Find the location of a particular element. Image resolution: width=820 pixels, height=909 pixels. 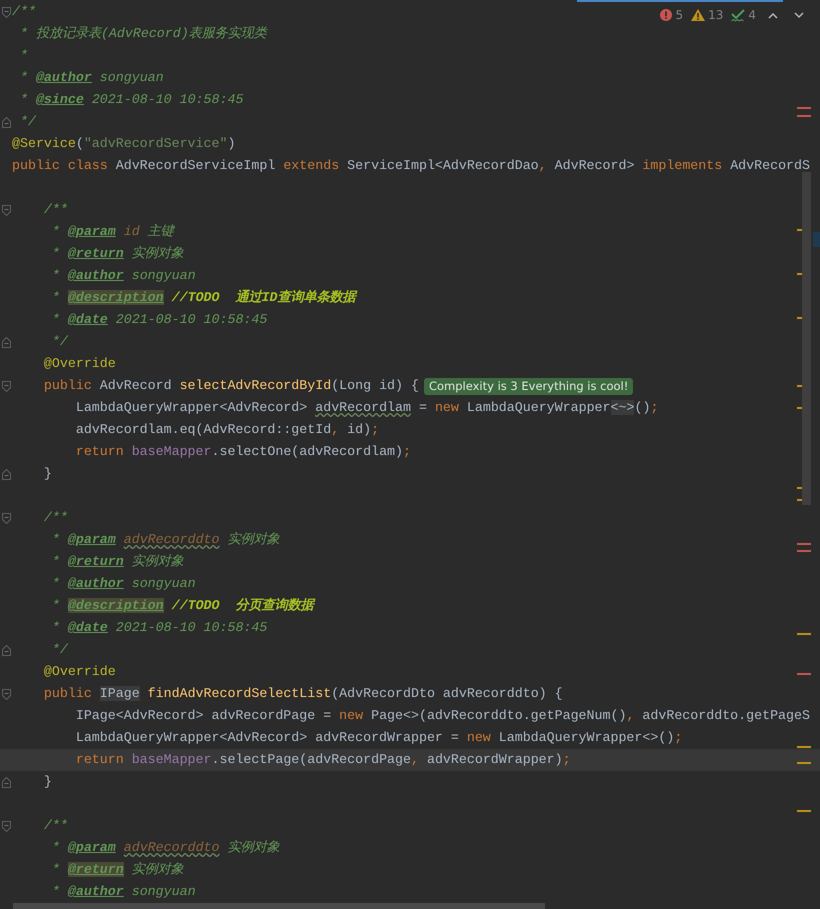

code-line: return baseMapper.selectOne(advRecordlam); is located at coordinates (242, 452).